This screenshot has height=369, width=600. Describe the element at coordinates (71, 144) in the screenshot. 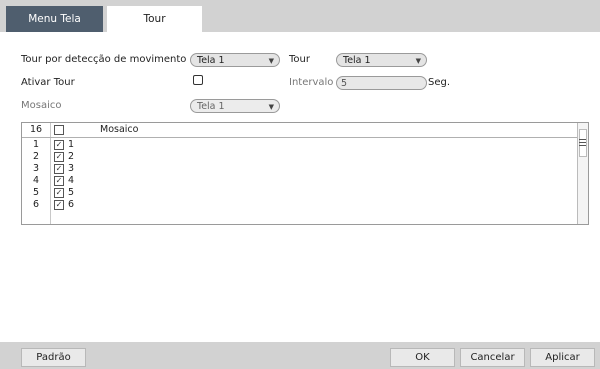

I see `row-label: 1` at that location.